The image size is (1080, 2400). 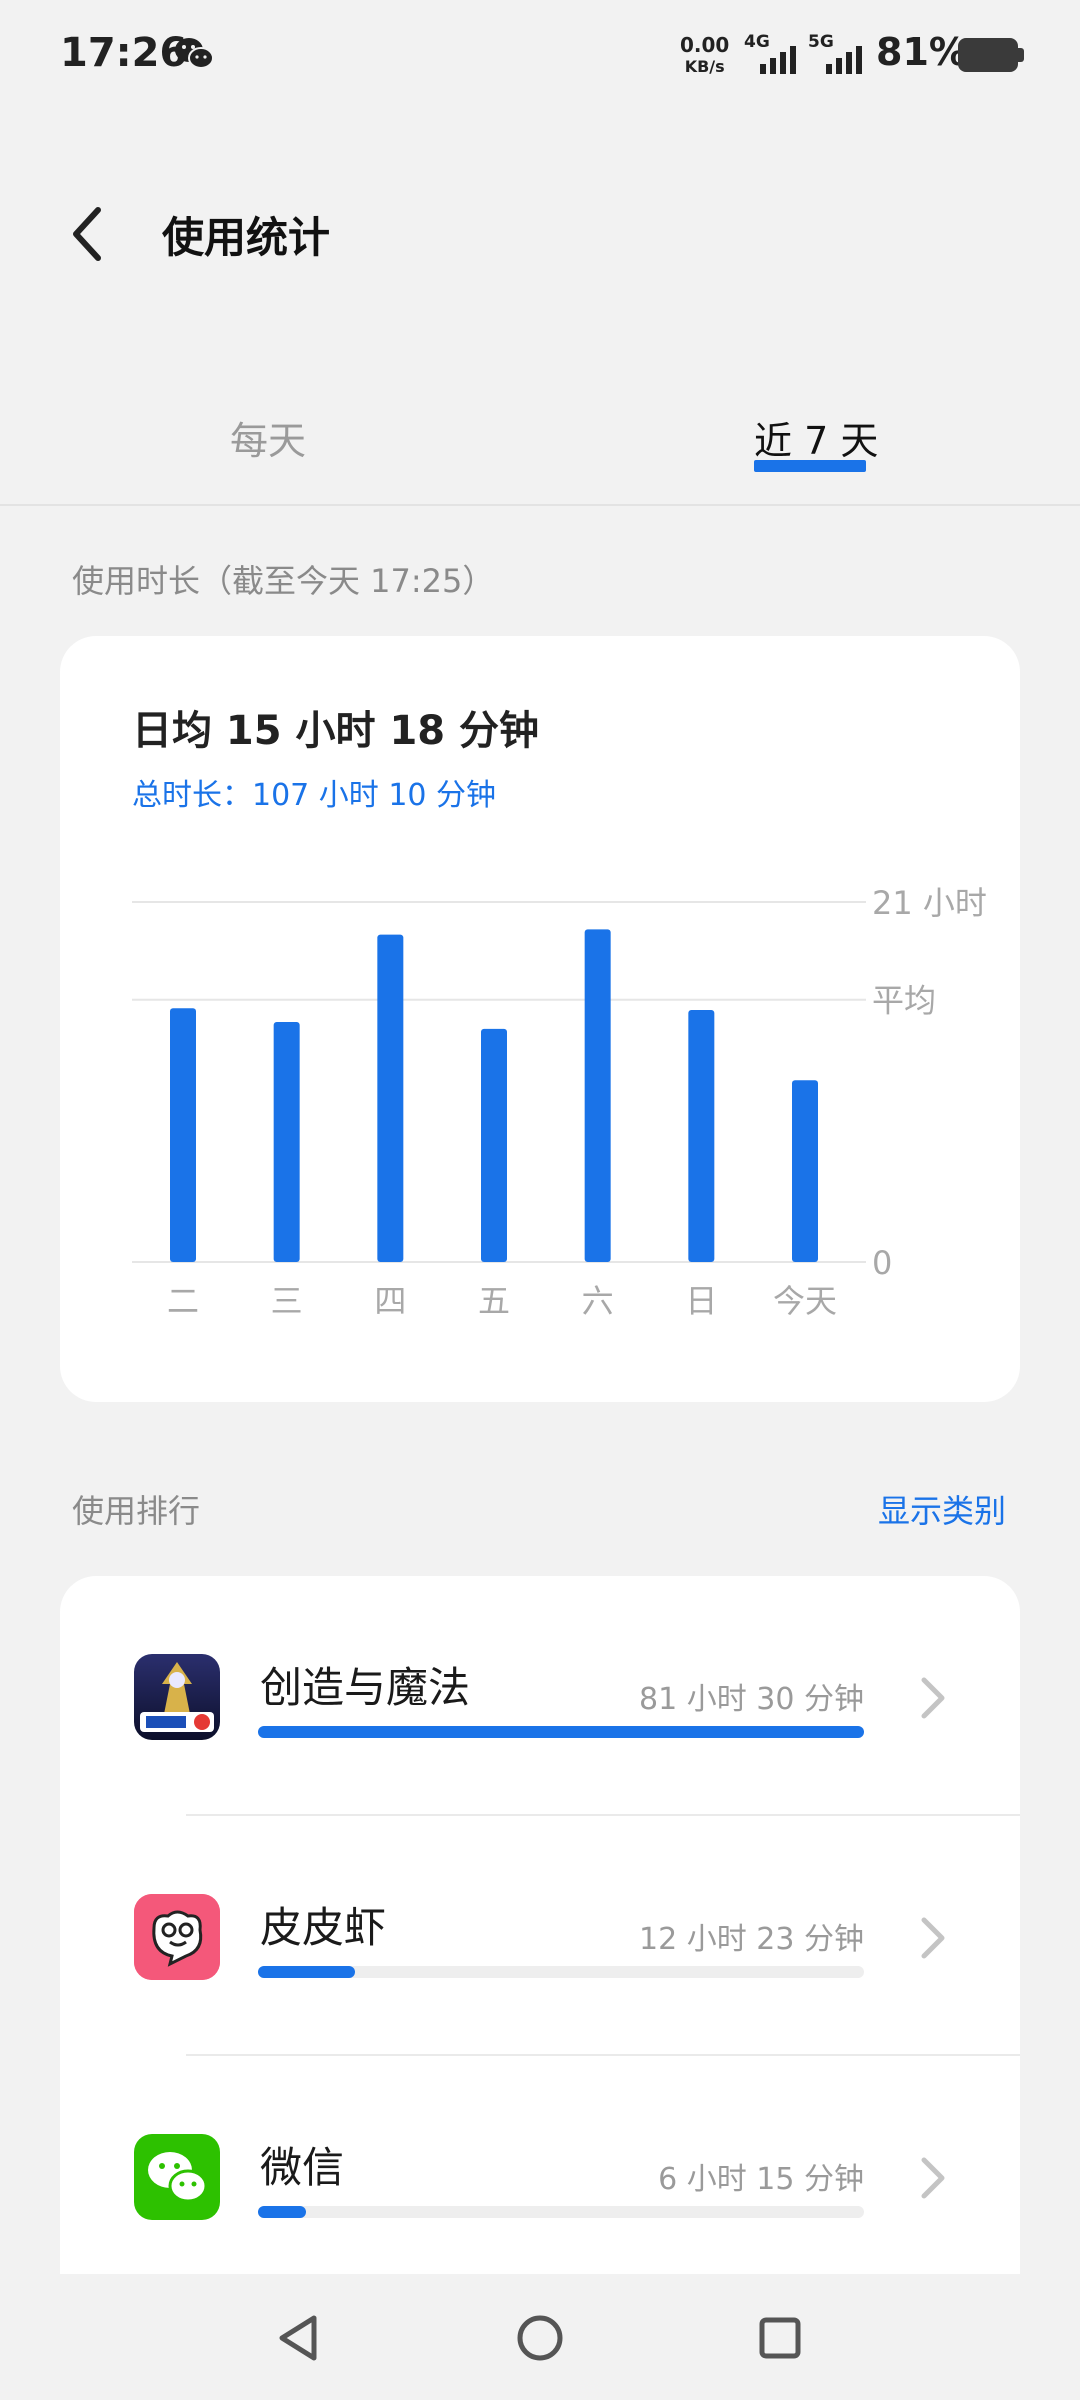 I want to click on app-usage-time: 6 小时 15 分钟, so click(x=761, y=2179).